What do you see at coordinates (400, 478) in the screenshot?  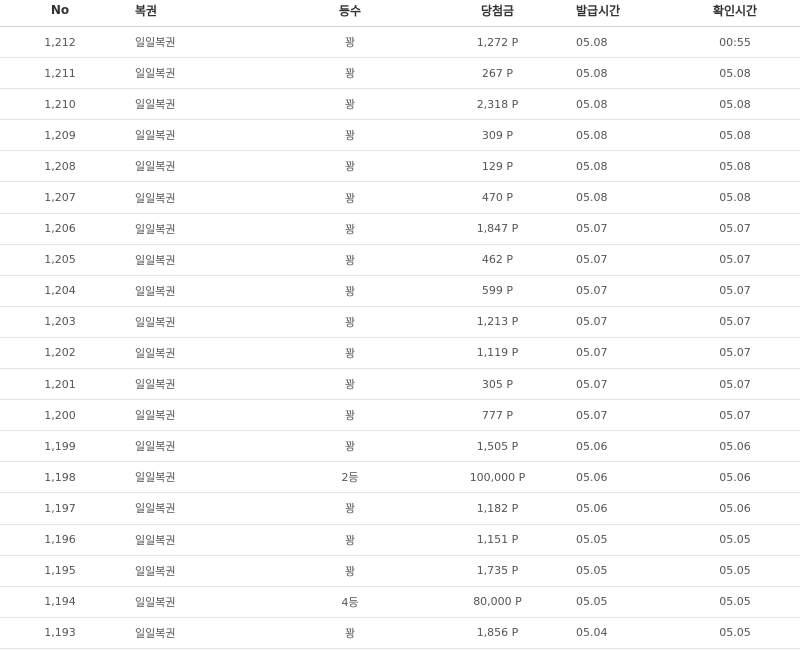 I see `table-row: 1,198 일일복권 2등 100,000 P 05.06 05.06` at bounding box center [400, 478].